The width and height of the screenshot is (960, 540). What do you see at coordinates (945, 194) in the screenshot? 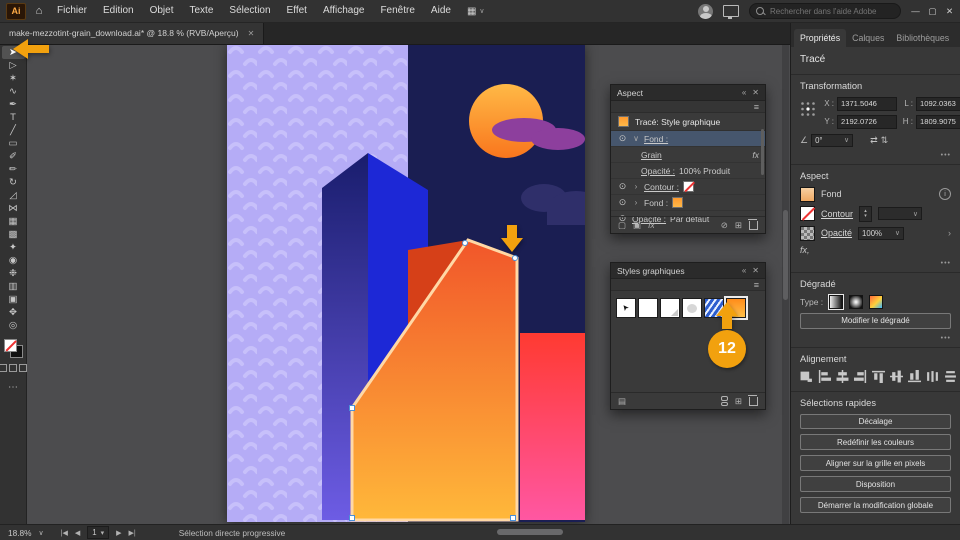
I see `info-icon: i` at bounding box center [945, 194].